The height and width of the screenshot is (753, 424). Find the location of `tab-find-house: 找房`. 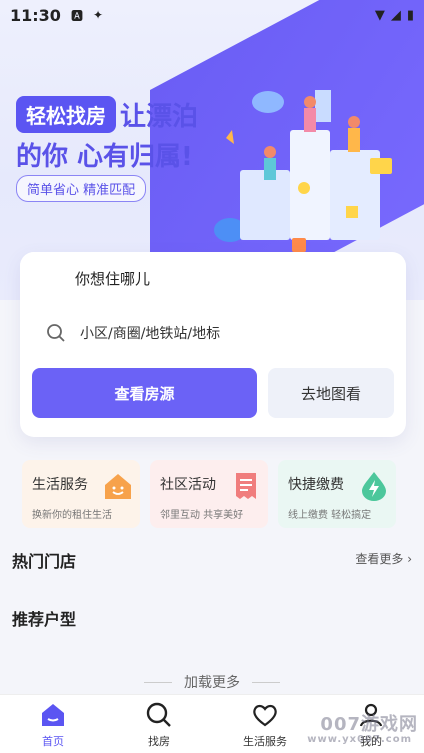

tab-find-house: 找房 is located at coordinates (159, 725).